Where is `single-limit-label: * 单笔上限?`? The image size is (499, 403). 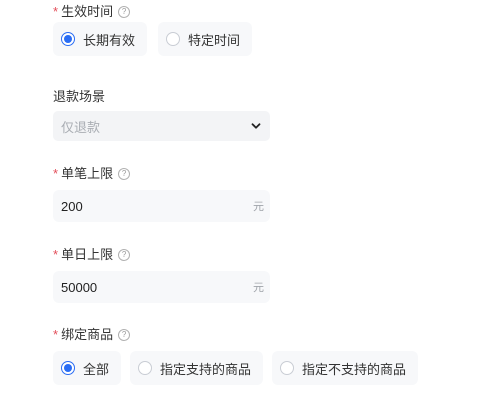 single-limit-label: * 单笔上限? is located at coordinates (92, 174).